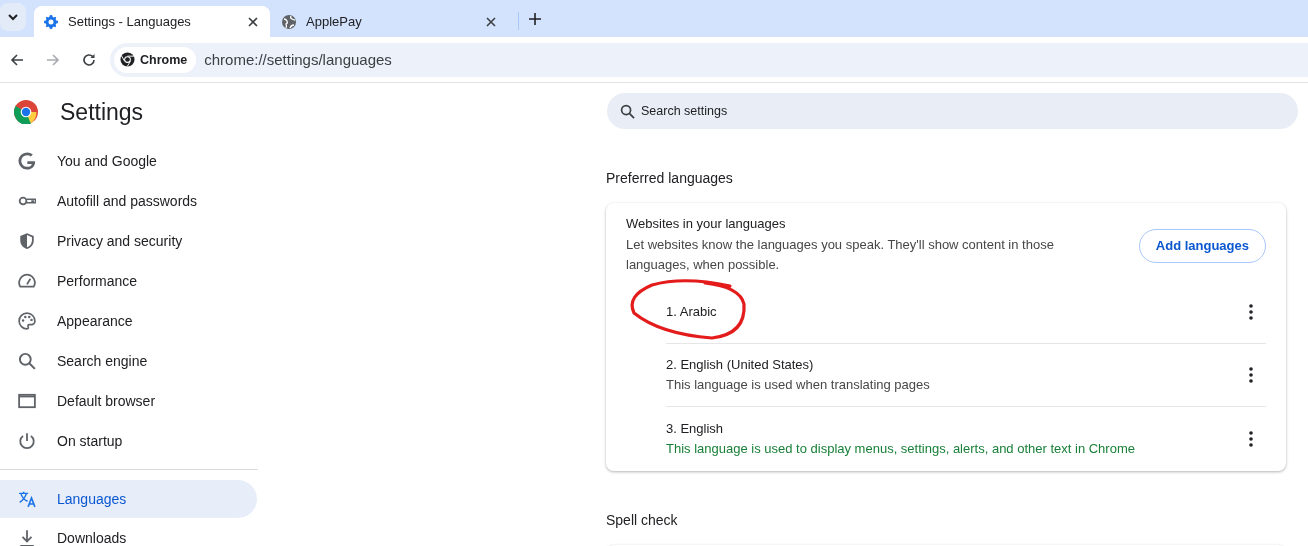 The width and height of the screenshot is (1308, 546). Describe the element at coordinates (152, 21) in the screenshot. I see `browser-tab: Settings - Languages` at that location.